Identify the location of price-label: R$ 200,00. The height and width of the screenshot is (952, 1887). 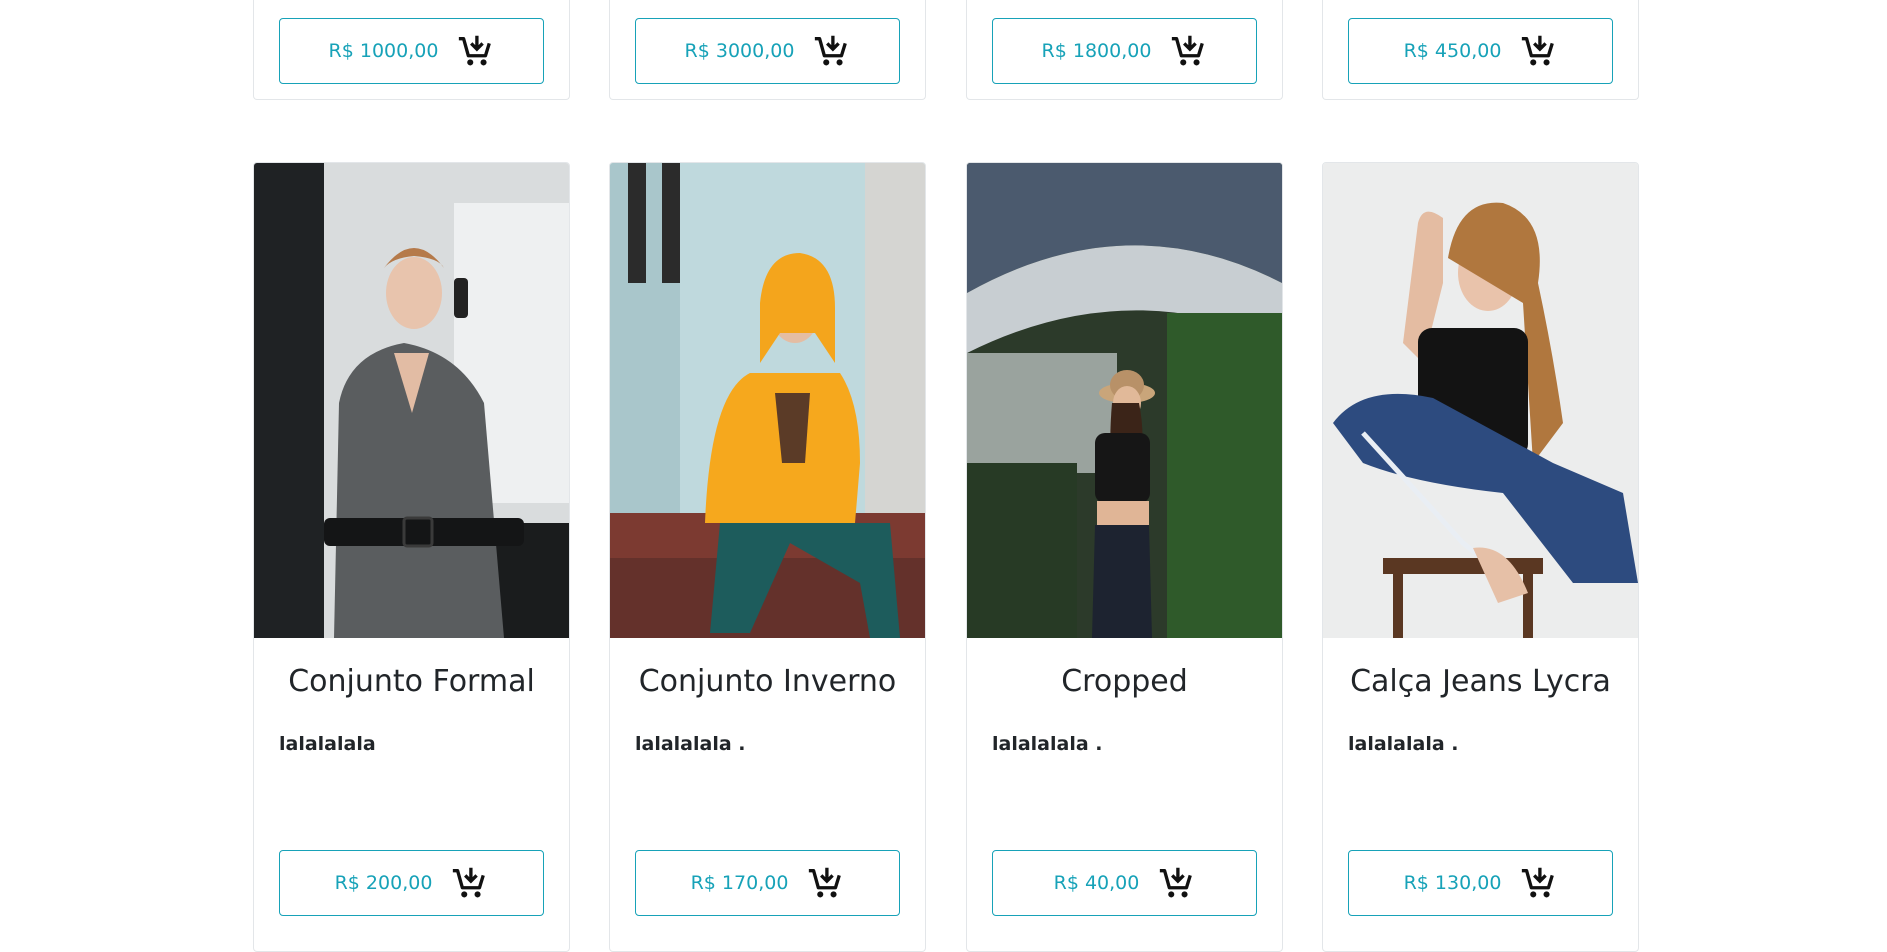
(383, 883).